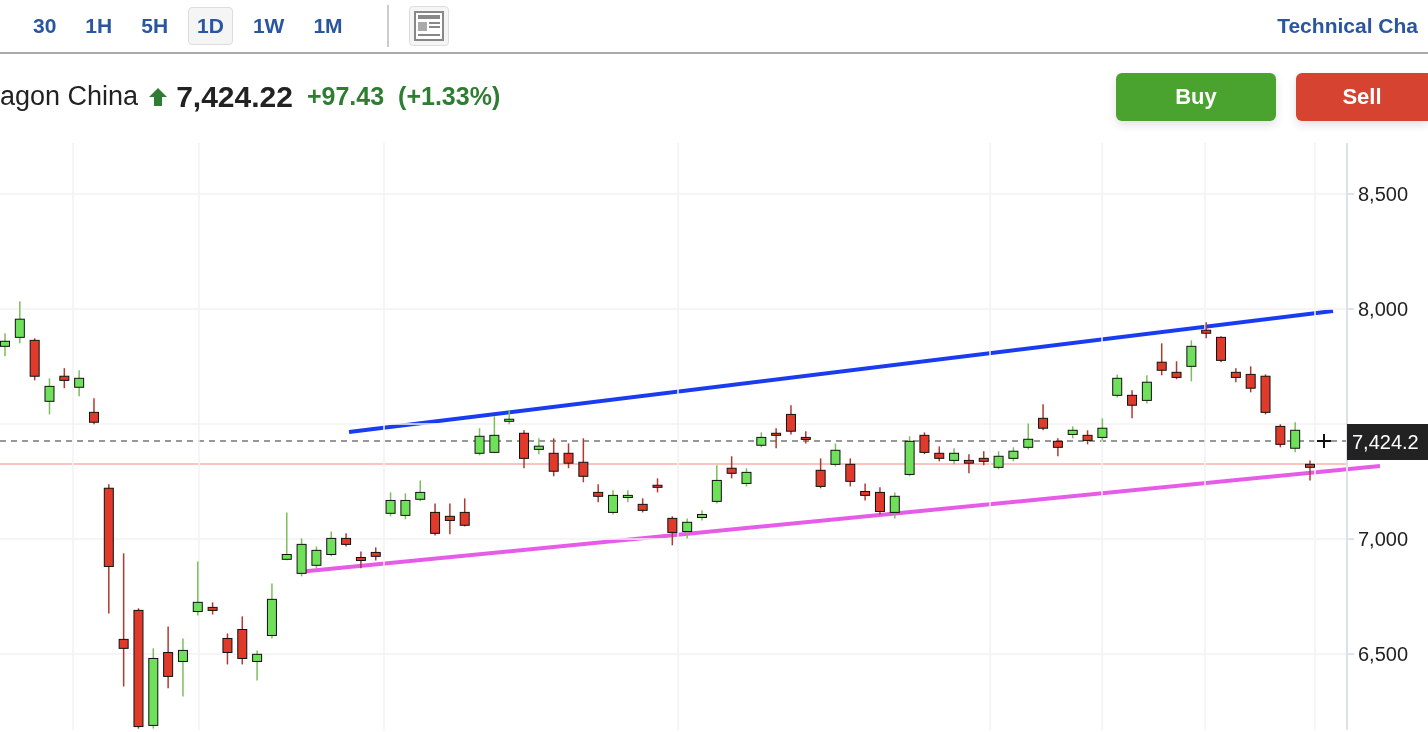 Image resolution: width=1428 pixels, height=732 pixels. Describe the element at coordinates (1383, 539) in the screenshot. I see `price-axis-label: 7,000` at that location.